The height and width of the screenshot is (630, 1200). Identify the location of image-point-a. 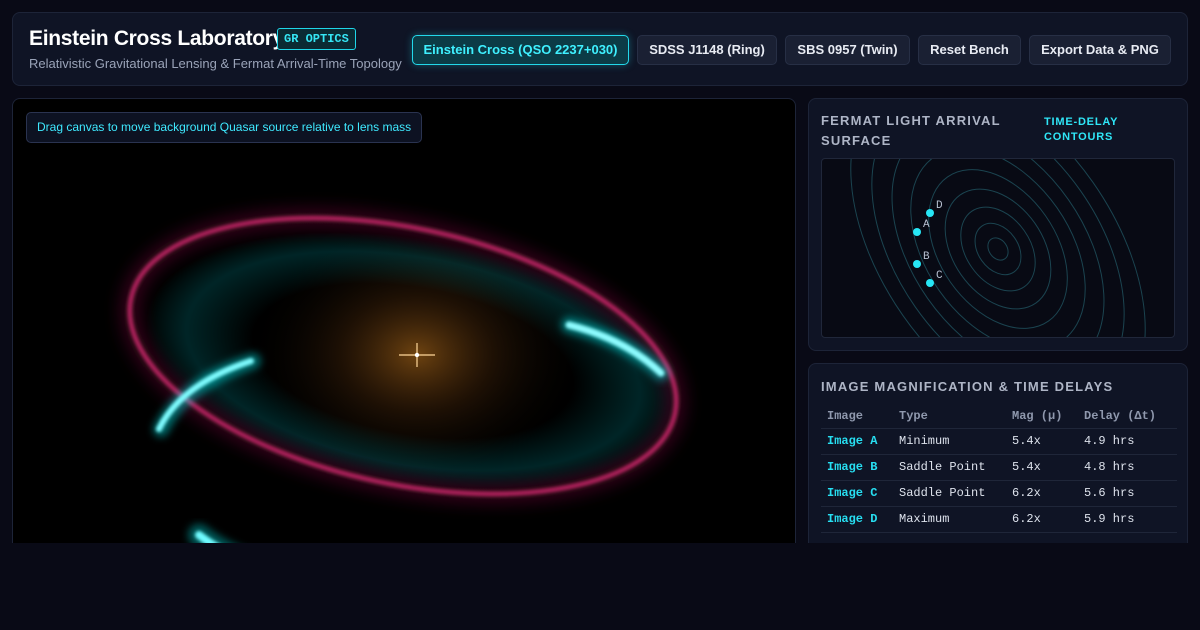
(917, 232).